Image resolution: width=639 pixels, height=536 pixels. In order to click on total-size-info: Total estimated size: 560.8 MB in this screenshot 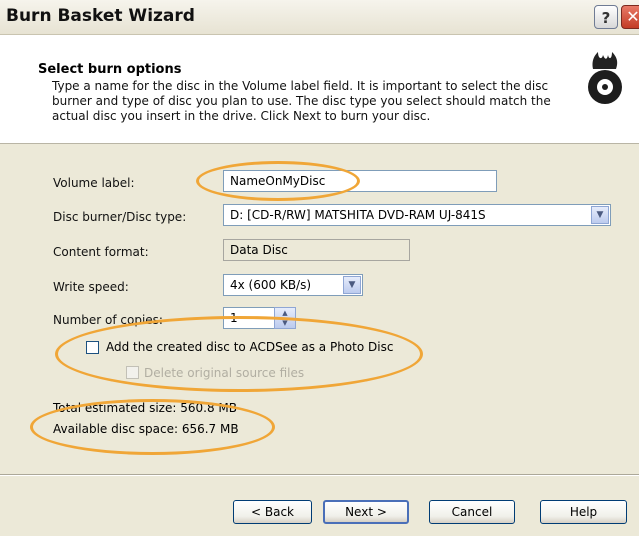, I will do `click(145, 408)`.